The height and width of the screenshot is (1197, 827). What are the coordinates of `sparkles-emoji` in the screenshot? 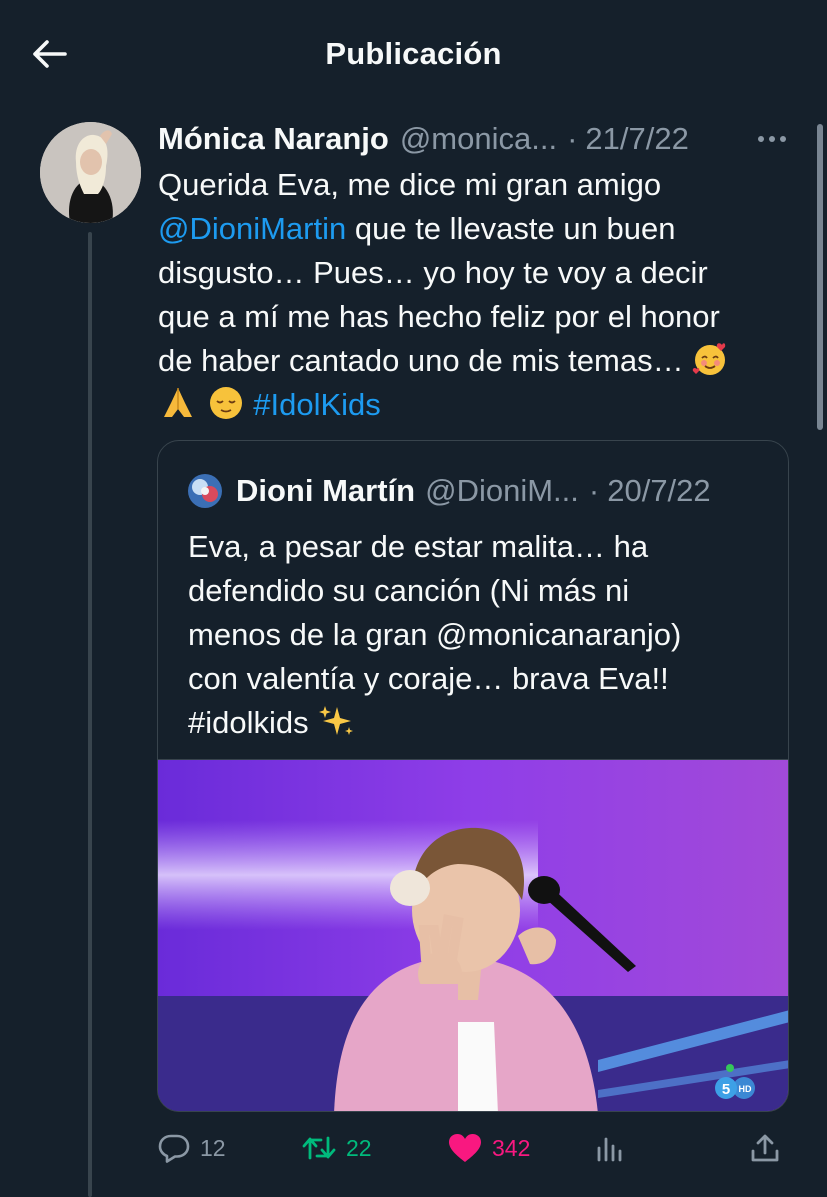 It's located at (336, 727).